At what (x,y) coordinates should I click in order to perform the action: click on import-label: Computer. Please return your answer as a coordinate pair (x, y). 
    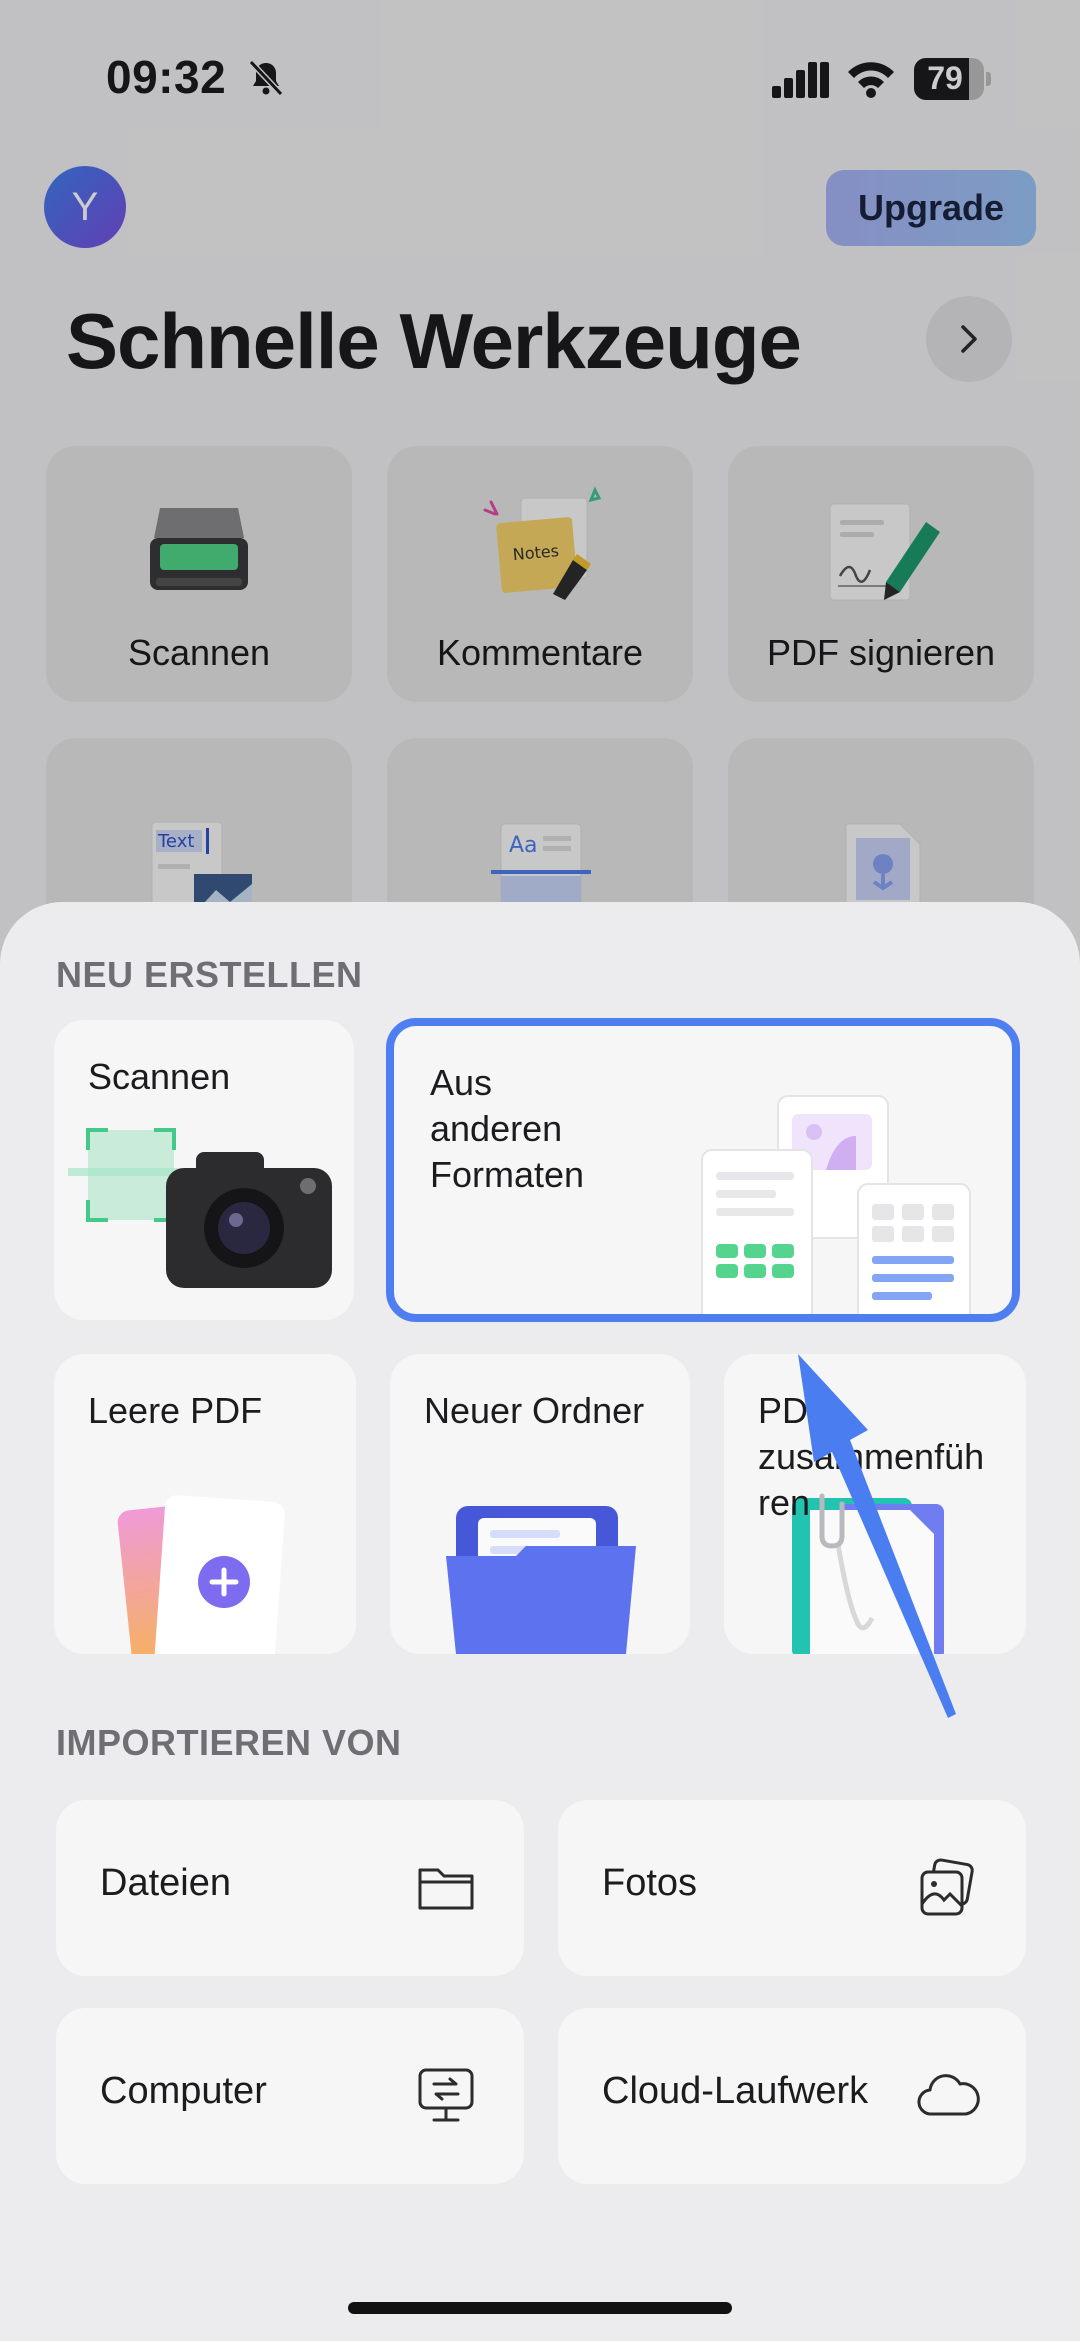
    Looking at the image, I should click on (183, 2091).